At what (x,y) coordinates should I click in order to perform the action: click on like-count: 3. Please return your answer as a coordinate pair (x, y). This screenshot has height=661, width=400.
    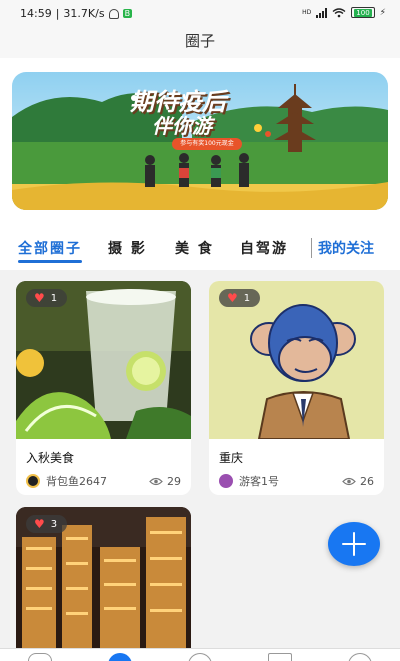
    Looking at the image, I should click on (54, 524).